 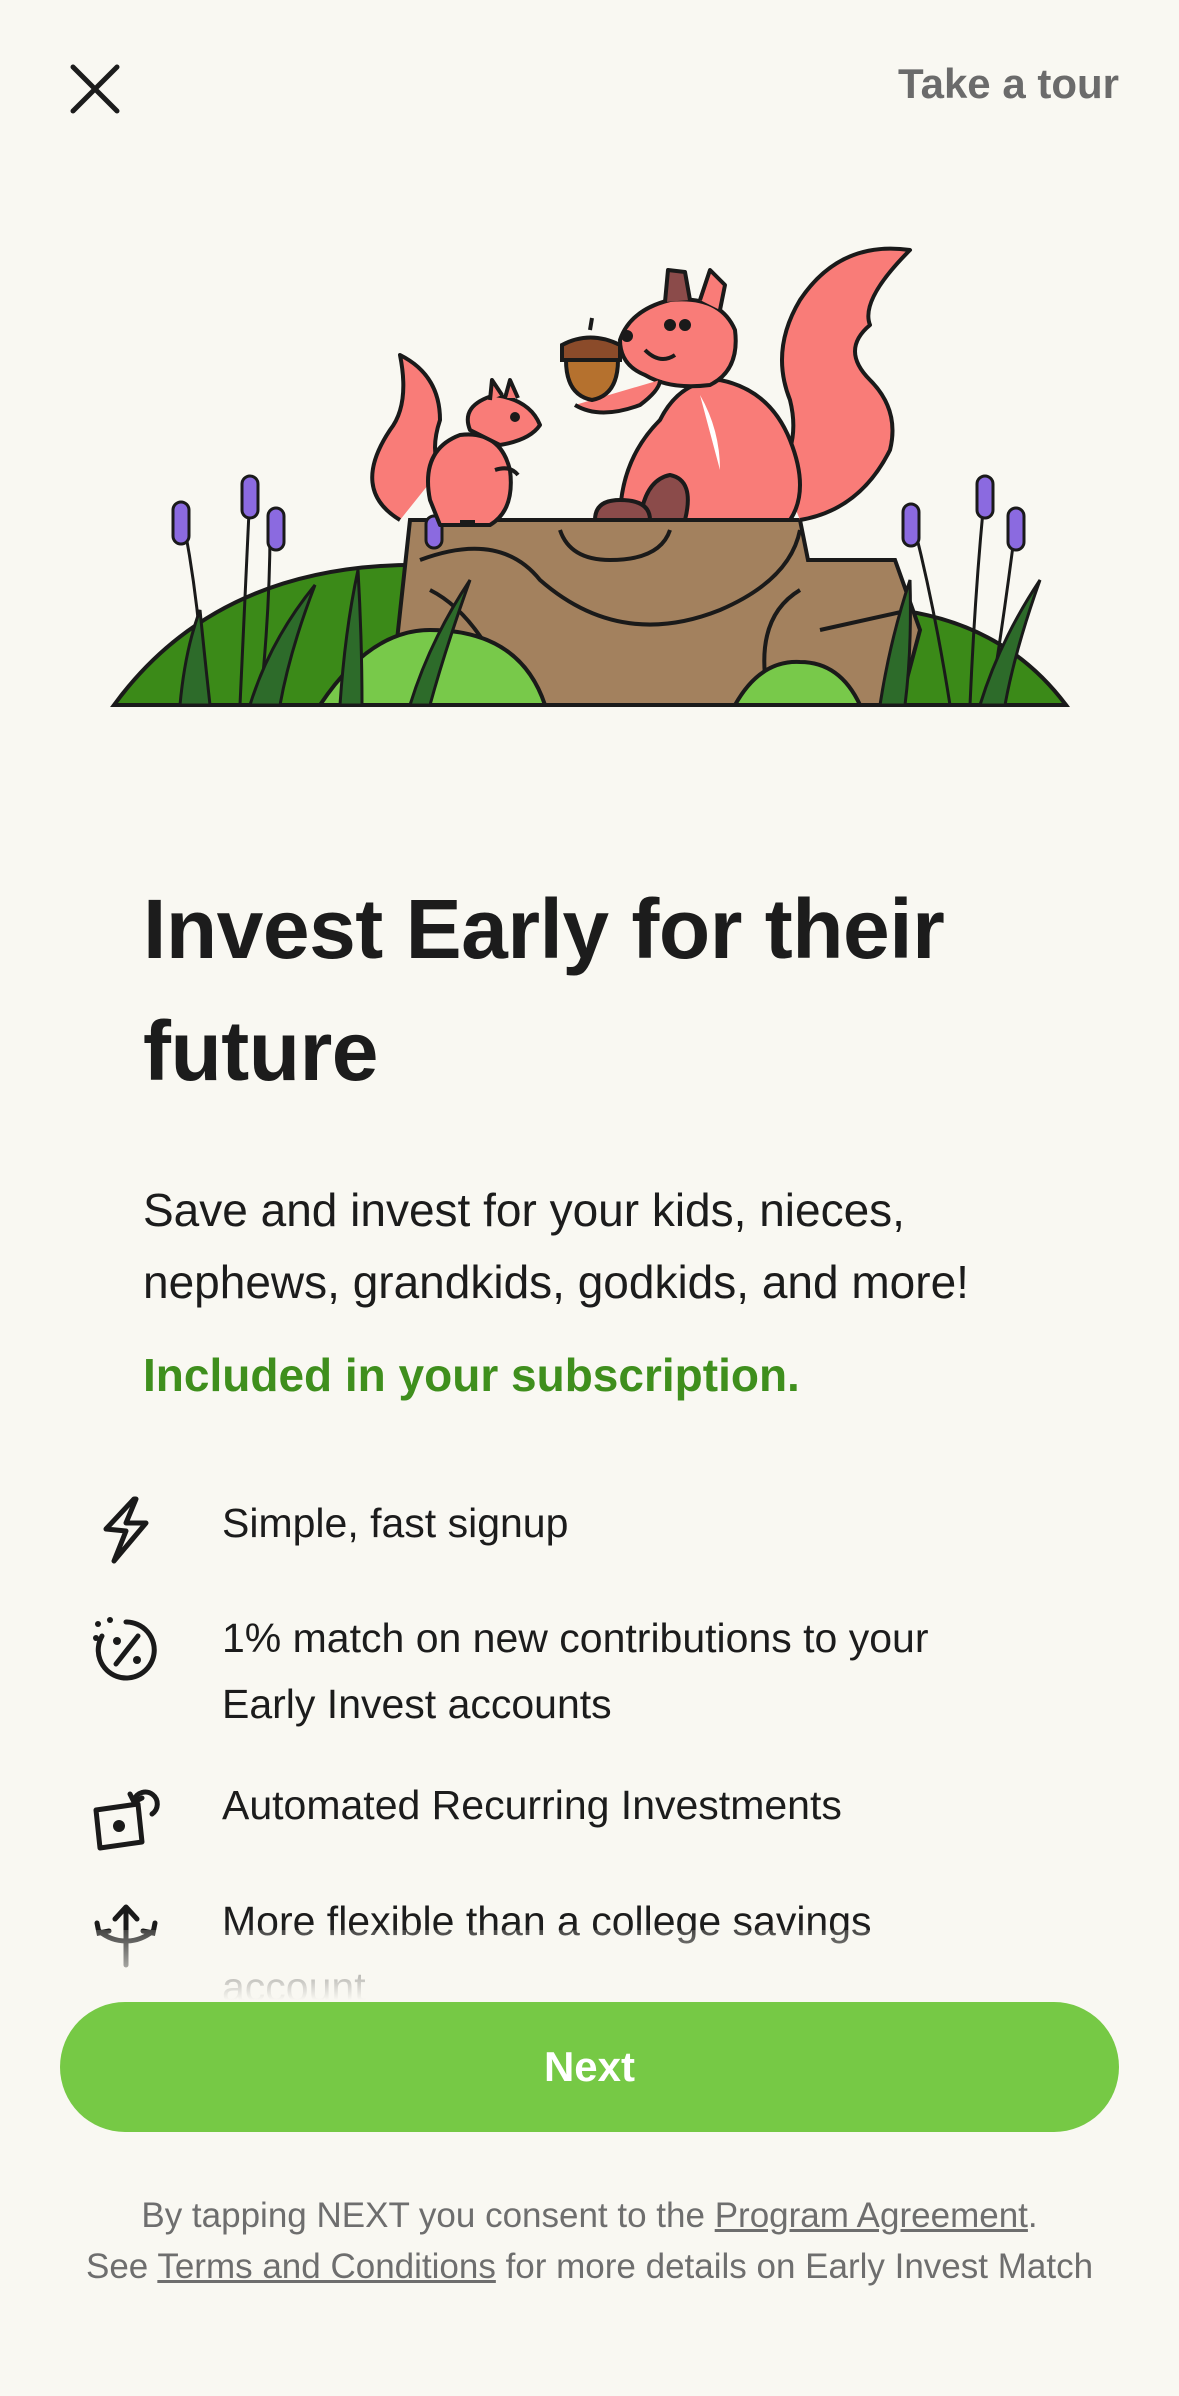 What do you see at coordinates (1008, 84) in the screenshot?
I see `take-a-tour-link: Take a tour` at bounding box center [1008, 84].